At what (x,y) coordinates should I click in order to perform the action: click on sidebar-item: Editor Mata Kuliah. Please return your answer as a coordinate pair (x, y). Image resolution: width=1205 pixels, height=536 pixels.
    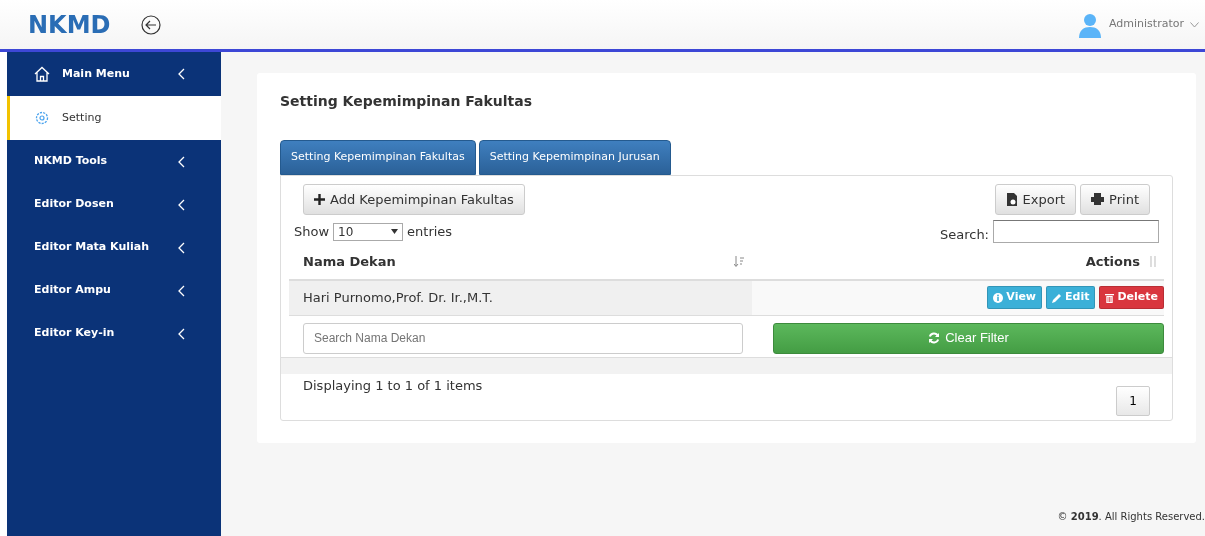
    Looking at the image, I should click on (114, 247).